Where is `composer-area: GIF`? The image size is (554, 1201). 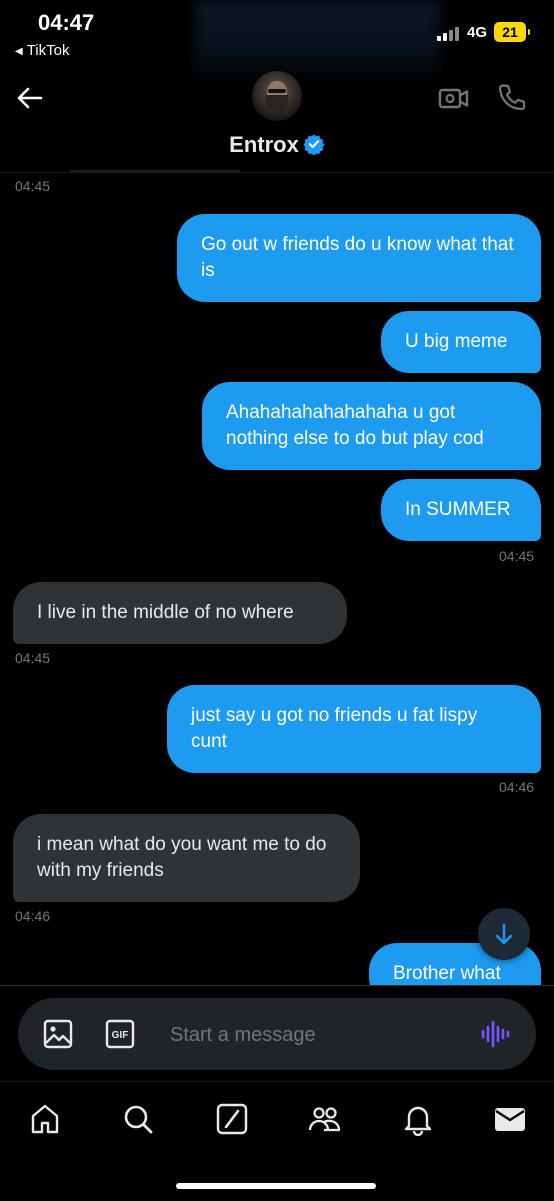
composer-area: GIF is located at coordinates (277, 1033).